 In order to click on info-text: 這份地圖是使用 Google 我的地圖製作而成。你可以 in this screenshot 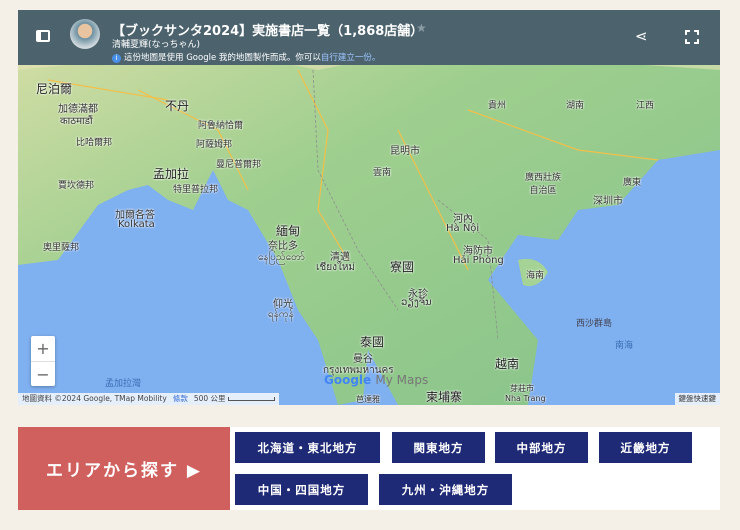, I will do `click(222, 58)`.